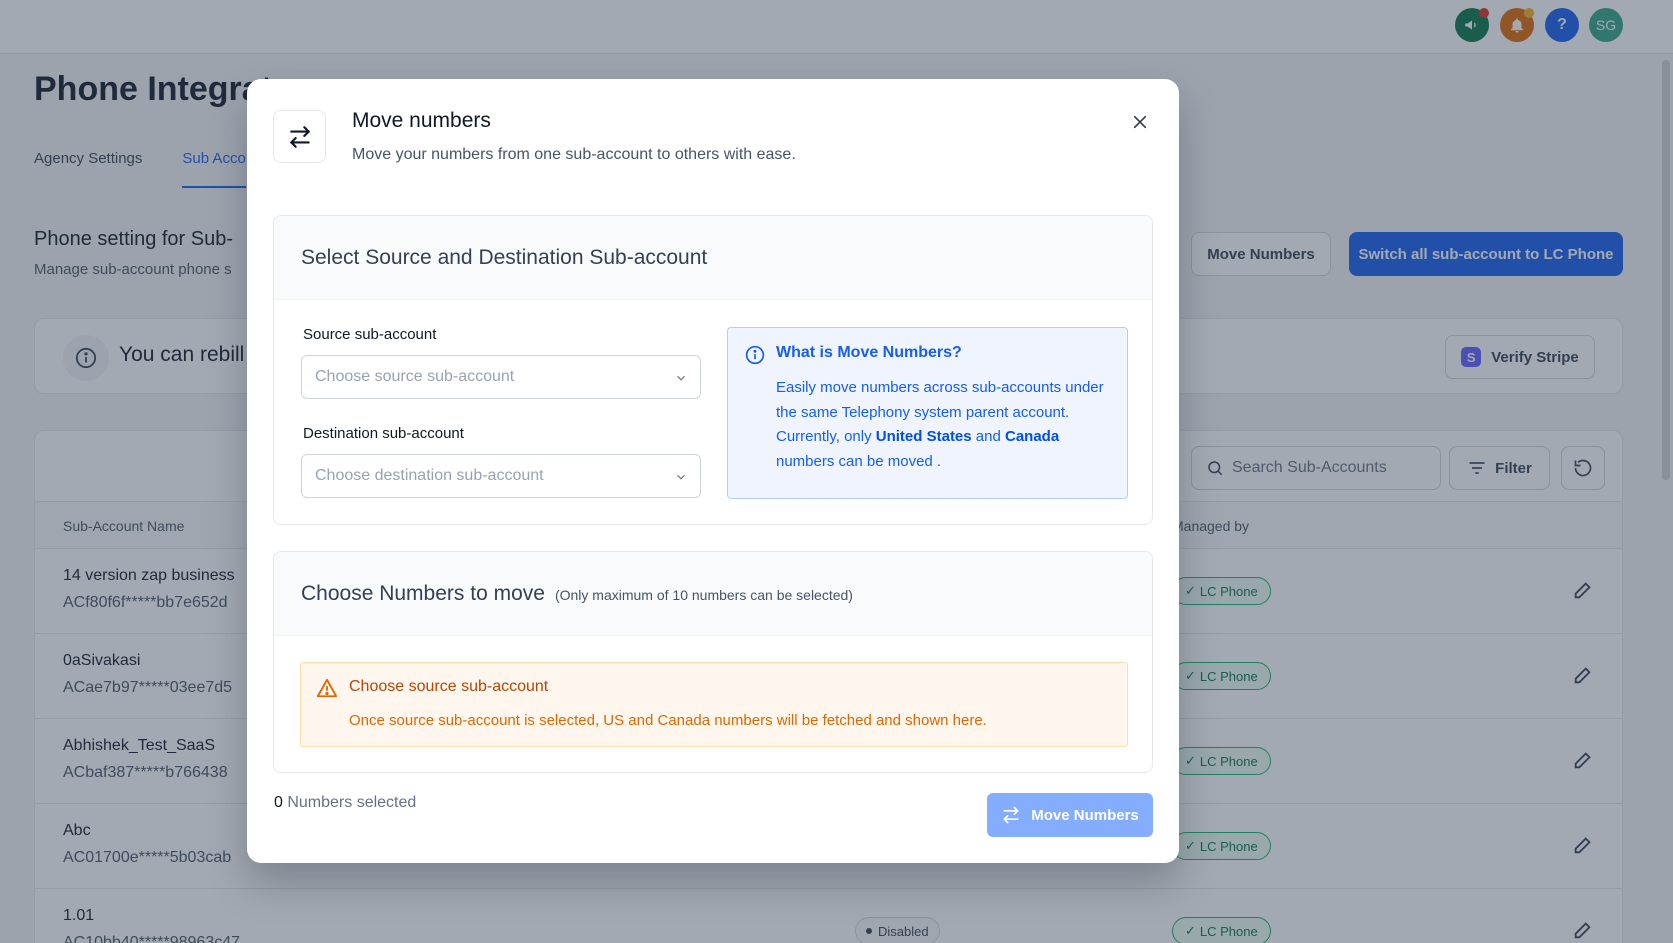 The image size is (1673, 943). What do you see at coordinates (423, 593) in the screenshot?
I see `panel-title-text: Choose Numbers to move` at bounding box center [423, 593].